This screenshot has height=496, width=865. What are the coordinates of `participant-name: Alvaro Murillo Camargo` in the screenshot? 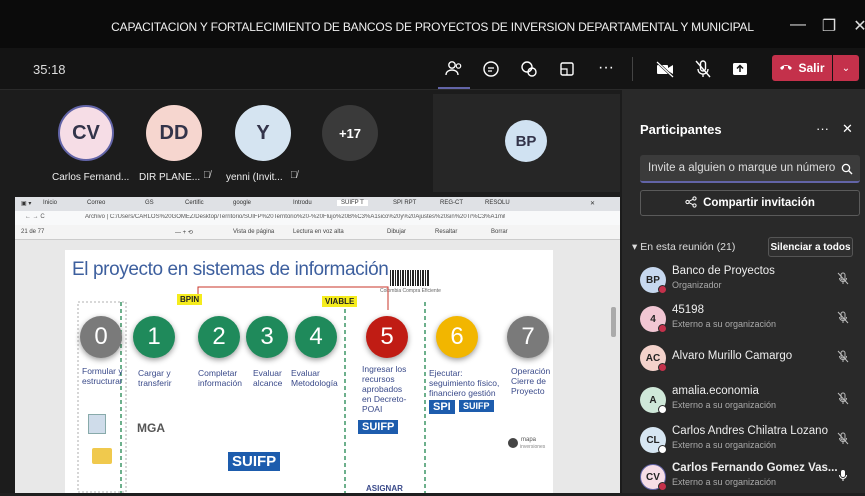 It's located at (732, 356).